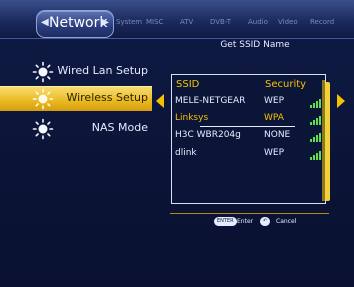 The height and width of the screenshot is (287, 354). I want to click on menu-item-wireless-setup: Wireless Setup, so click(76, 98).